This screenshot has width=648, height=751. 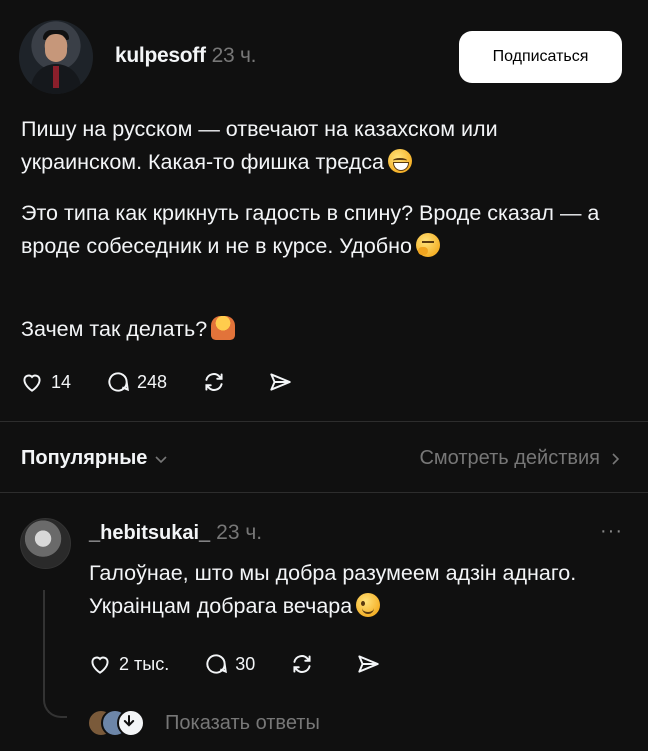 I want to click on share-button, so click(x=283, y=382).